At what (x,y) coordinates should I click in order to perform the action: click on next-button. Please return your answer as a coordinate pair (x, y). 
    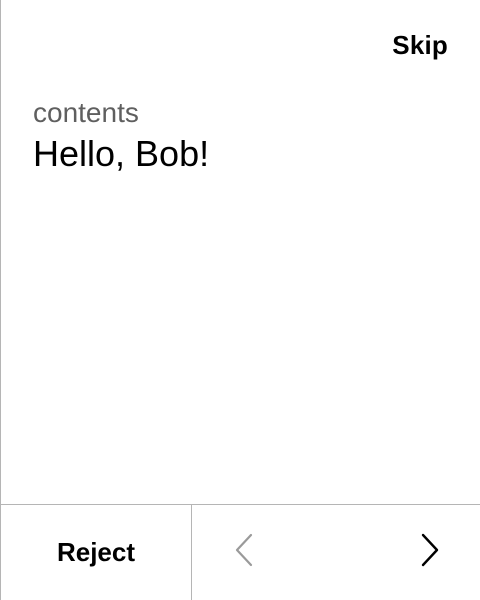
    Looking at the image, I should click on (430, 553).